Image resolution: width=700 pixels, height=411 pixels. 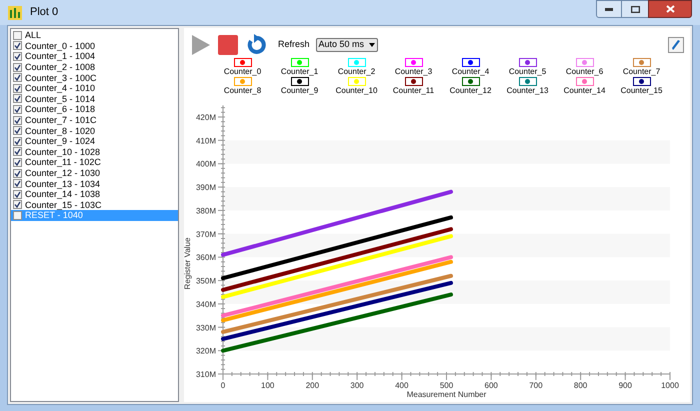 I want to click on list-item: Counter_2 - 1008, so click(x=94, y=67).